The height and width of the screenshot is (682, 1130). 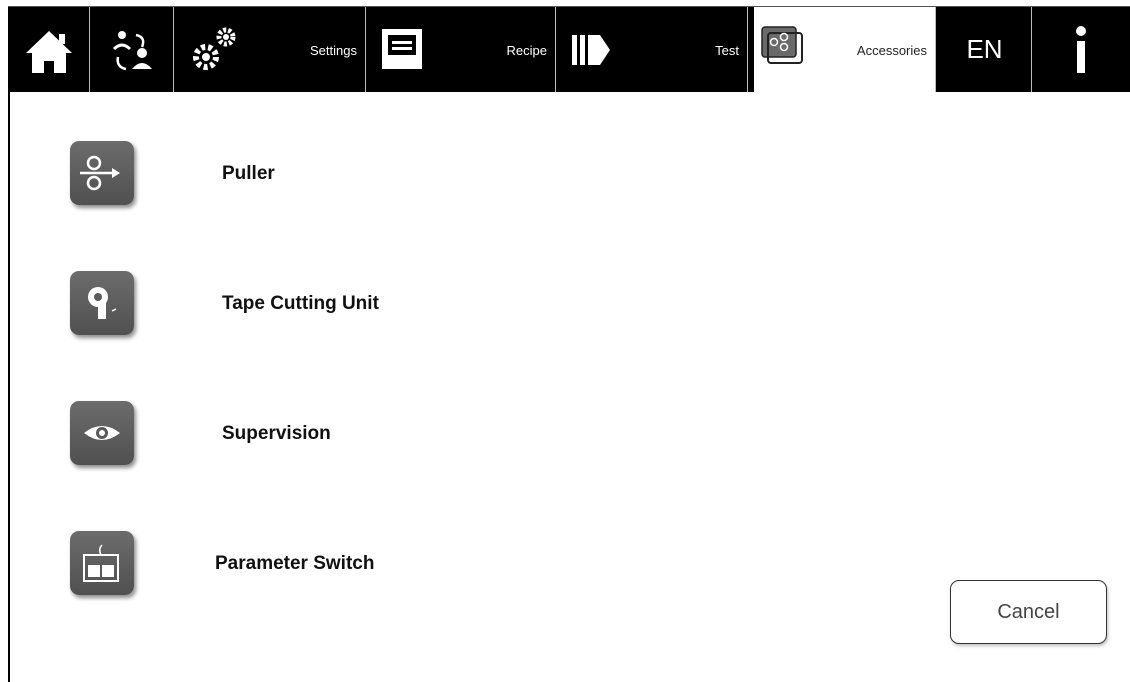 I want to click on user-change-icon, so click(x=132, y=51).